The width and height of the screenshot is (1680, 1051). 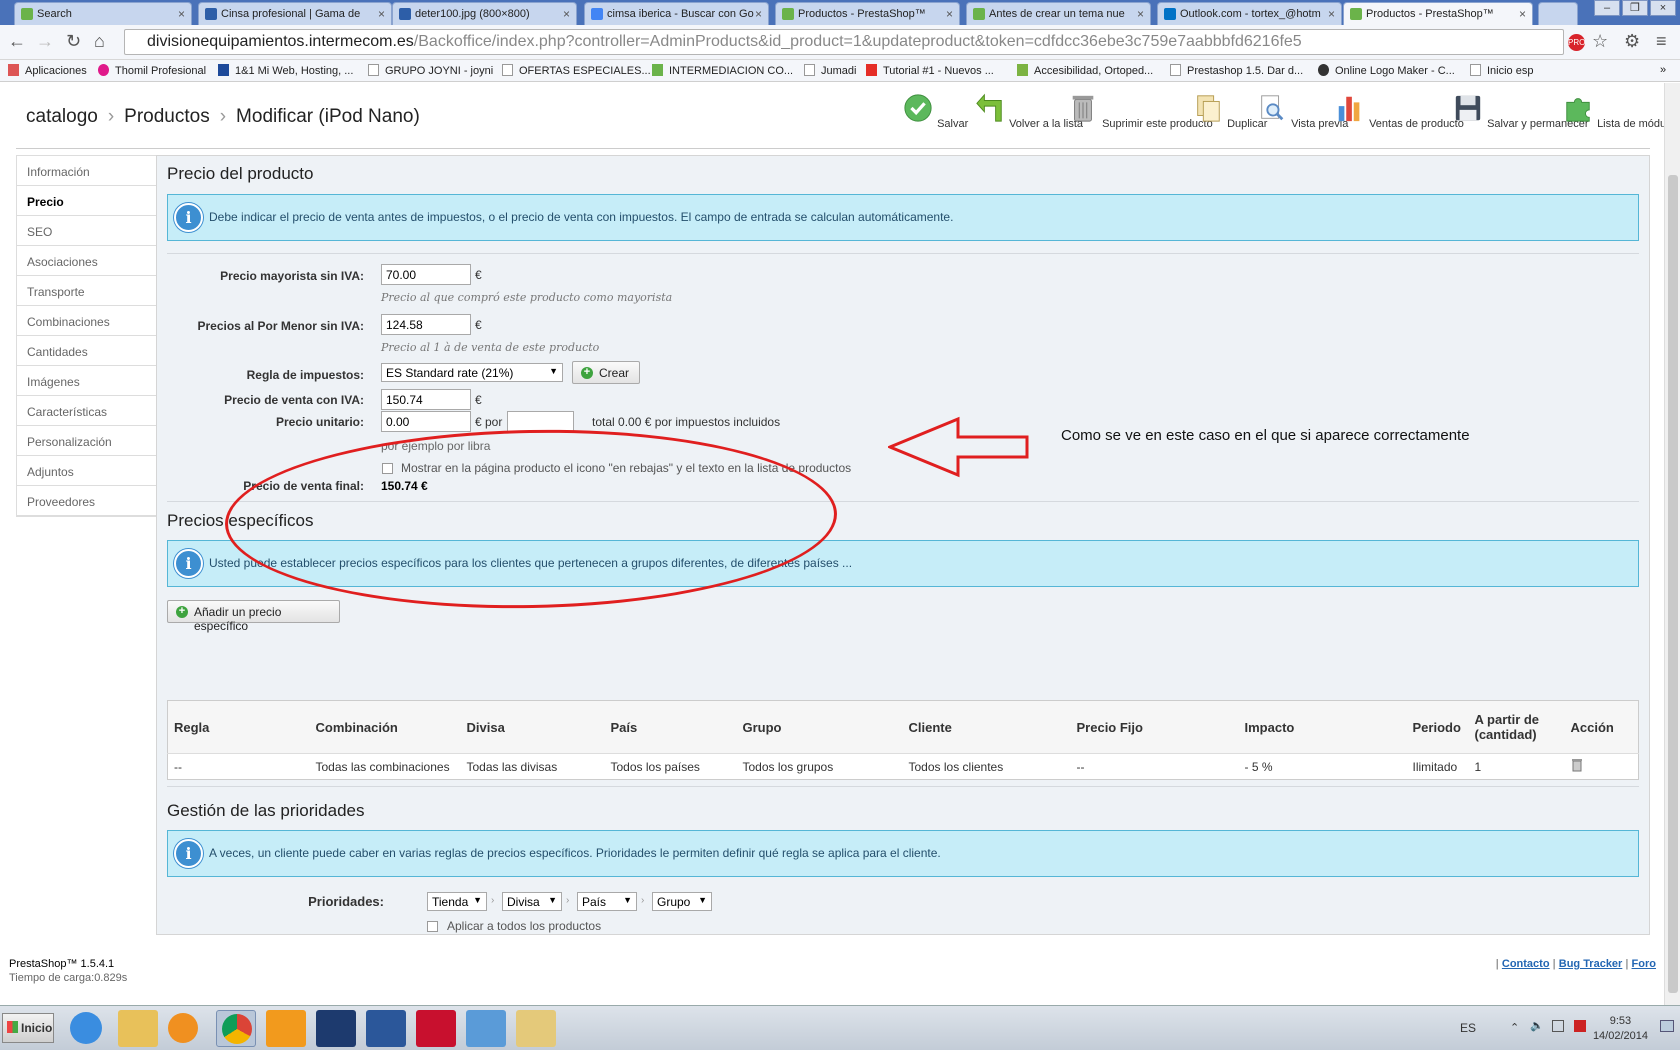 I want to click on sidebar-item-adjuntos: Adjuntos, so click(x=86, y=471).